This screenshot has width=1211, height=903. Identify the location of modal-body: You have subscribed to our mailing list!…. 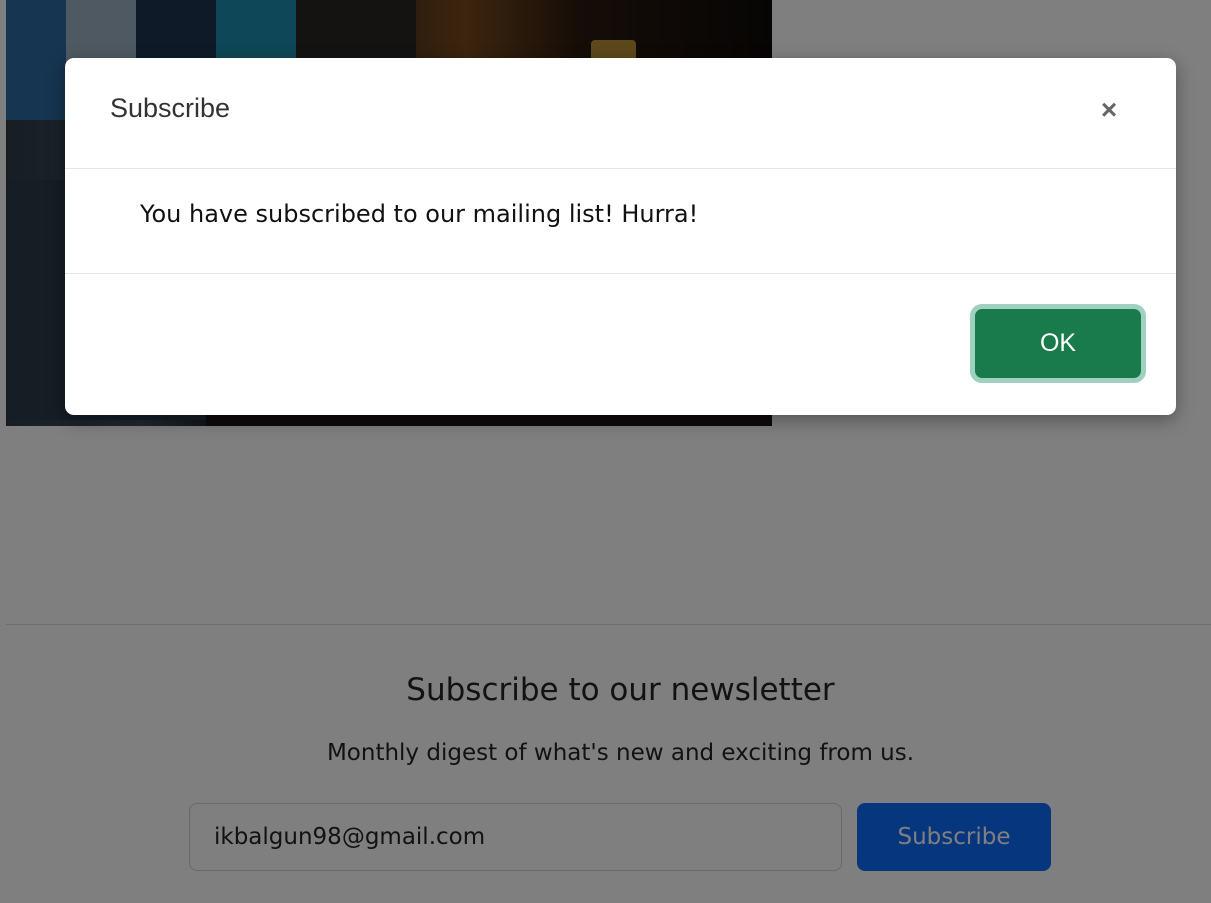
(620, 221).